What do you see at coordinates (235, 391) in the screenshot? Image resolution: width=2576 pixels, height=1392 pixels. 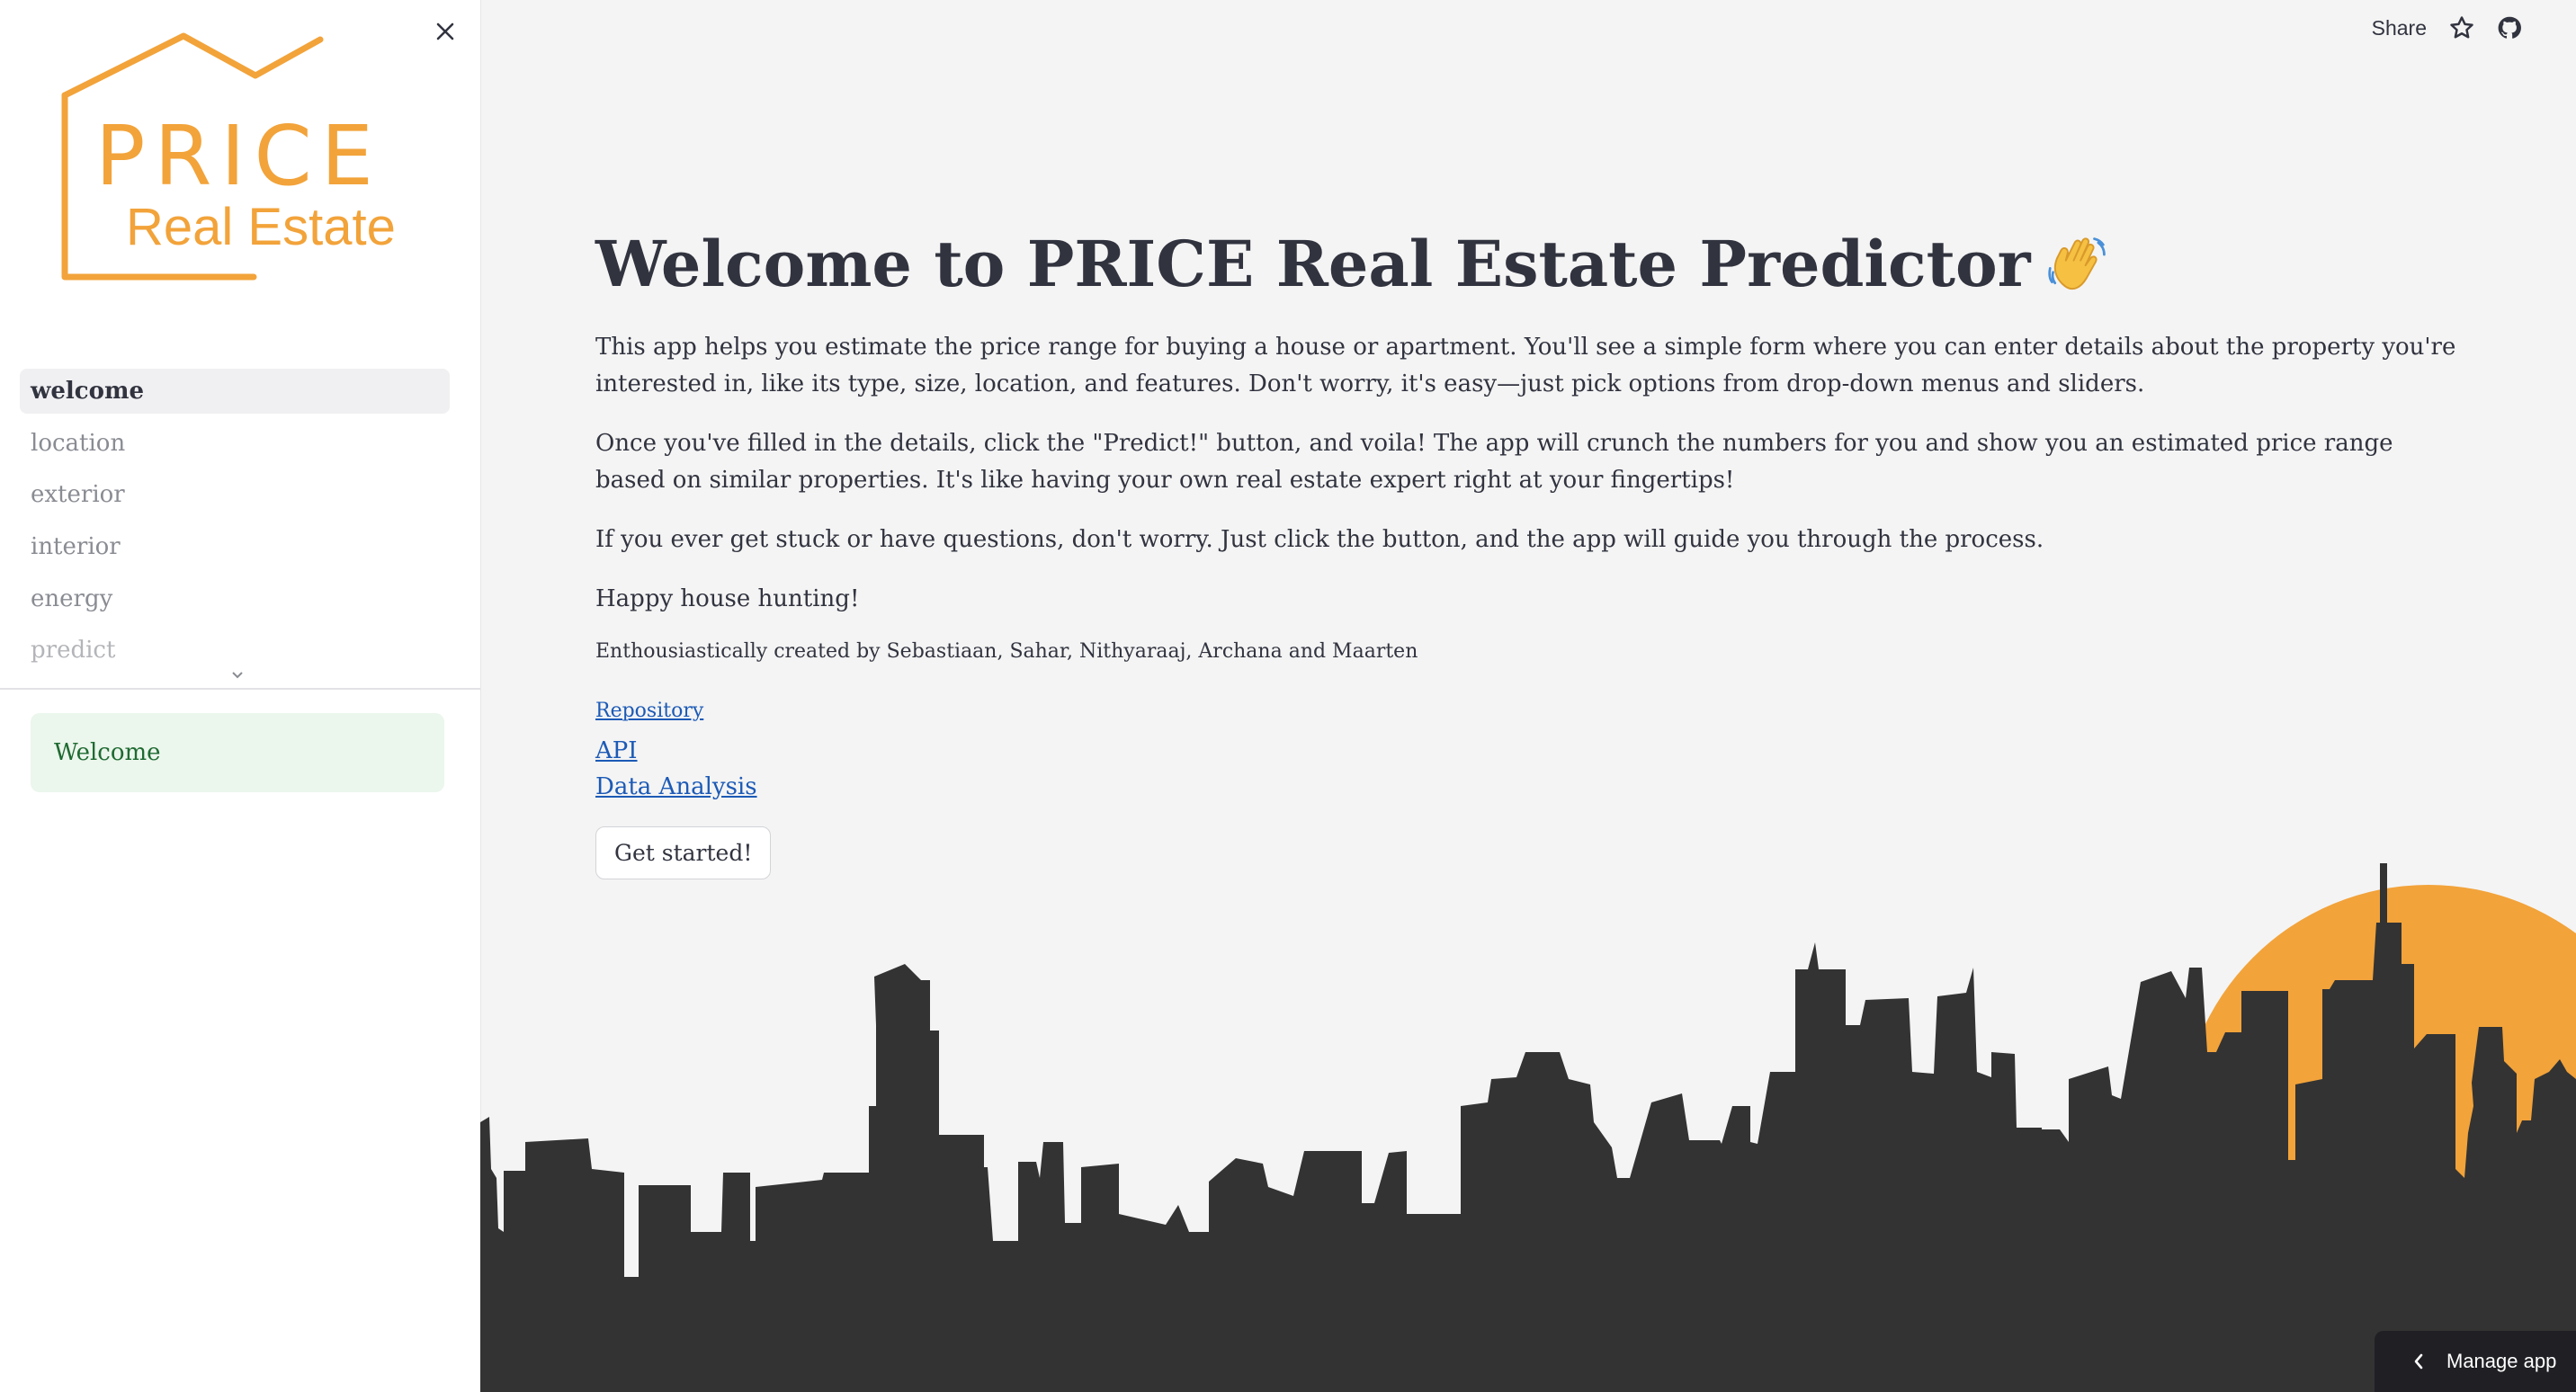 I see `nav-item-welcome: welcome` at bounding box center [235, 391].